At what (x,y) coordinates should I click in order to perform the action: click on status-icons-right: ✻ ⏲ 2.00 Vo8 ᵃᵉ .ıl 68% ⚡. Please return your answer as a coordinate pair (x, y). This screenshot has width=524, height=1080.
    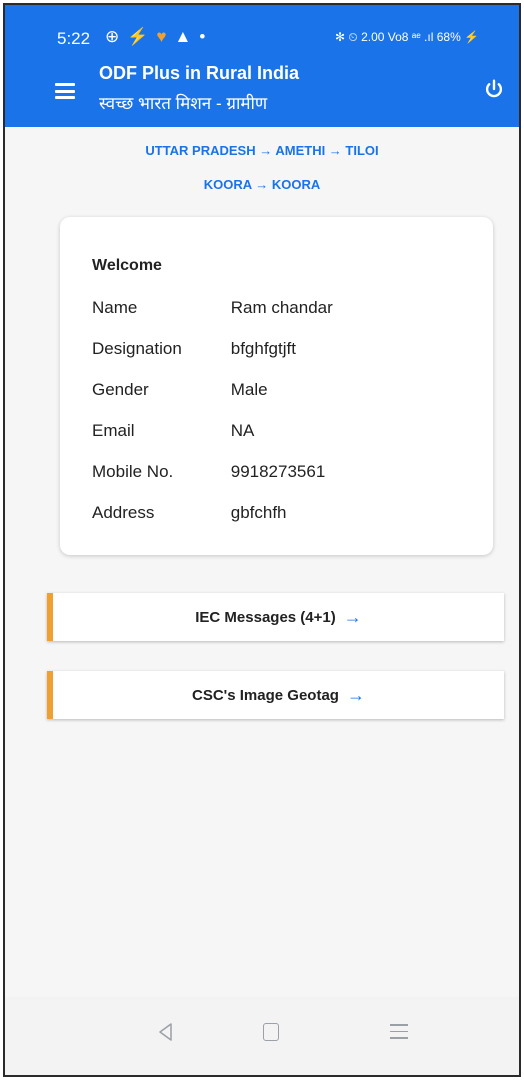
    Looking at the image, I should click on (407, 37).